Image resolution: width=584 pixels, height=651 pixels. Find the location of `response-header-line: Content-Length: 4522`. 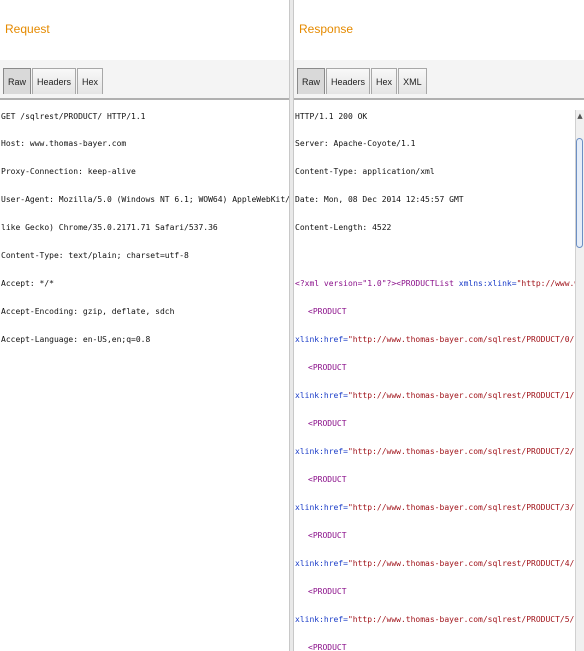

response-header-line: Content-Length: 4522 is located at coordinates (343, 227).